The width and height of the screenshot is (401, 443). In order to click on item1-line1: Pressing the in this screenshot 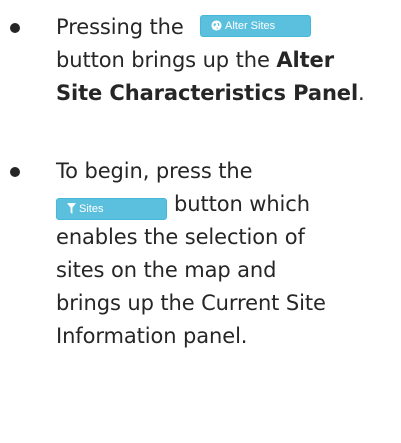, I will do `click(120, 27)`.